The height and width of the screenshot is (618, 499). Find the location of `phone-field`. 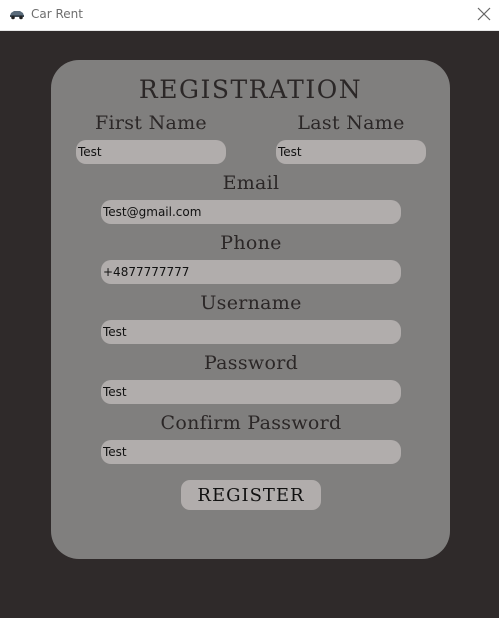

phone-field is located at coordinates (251, 272).